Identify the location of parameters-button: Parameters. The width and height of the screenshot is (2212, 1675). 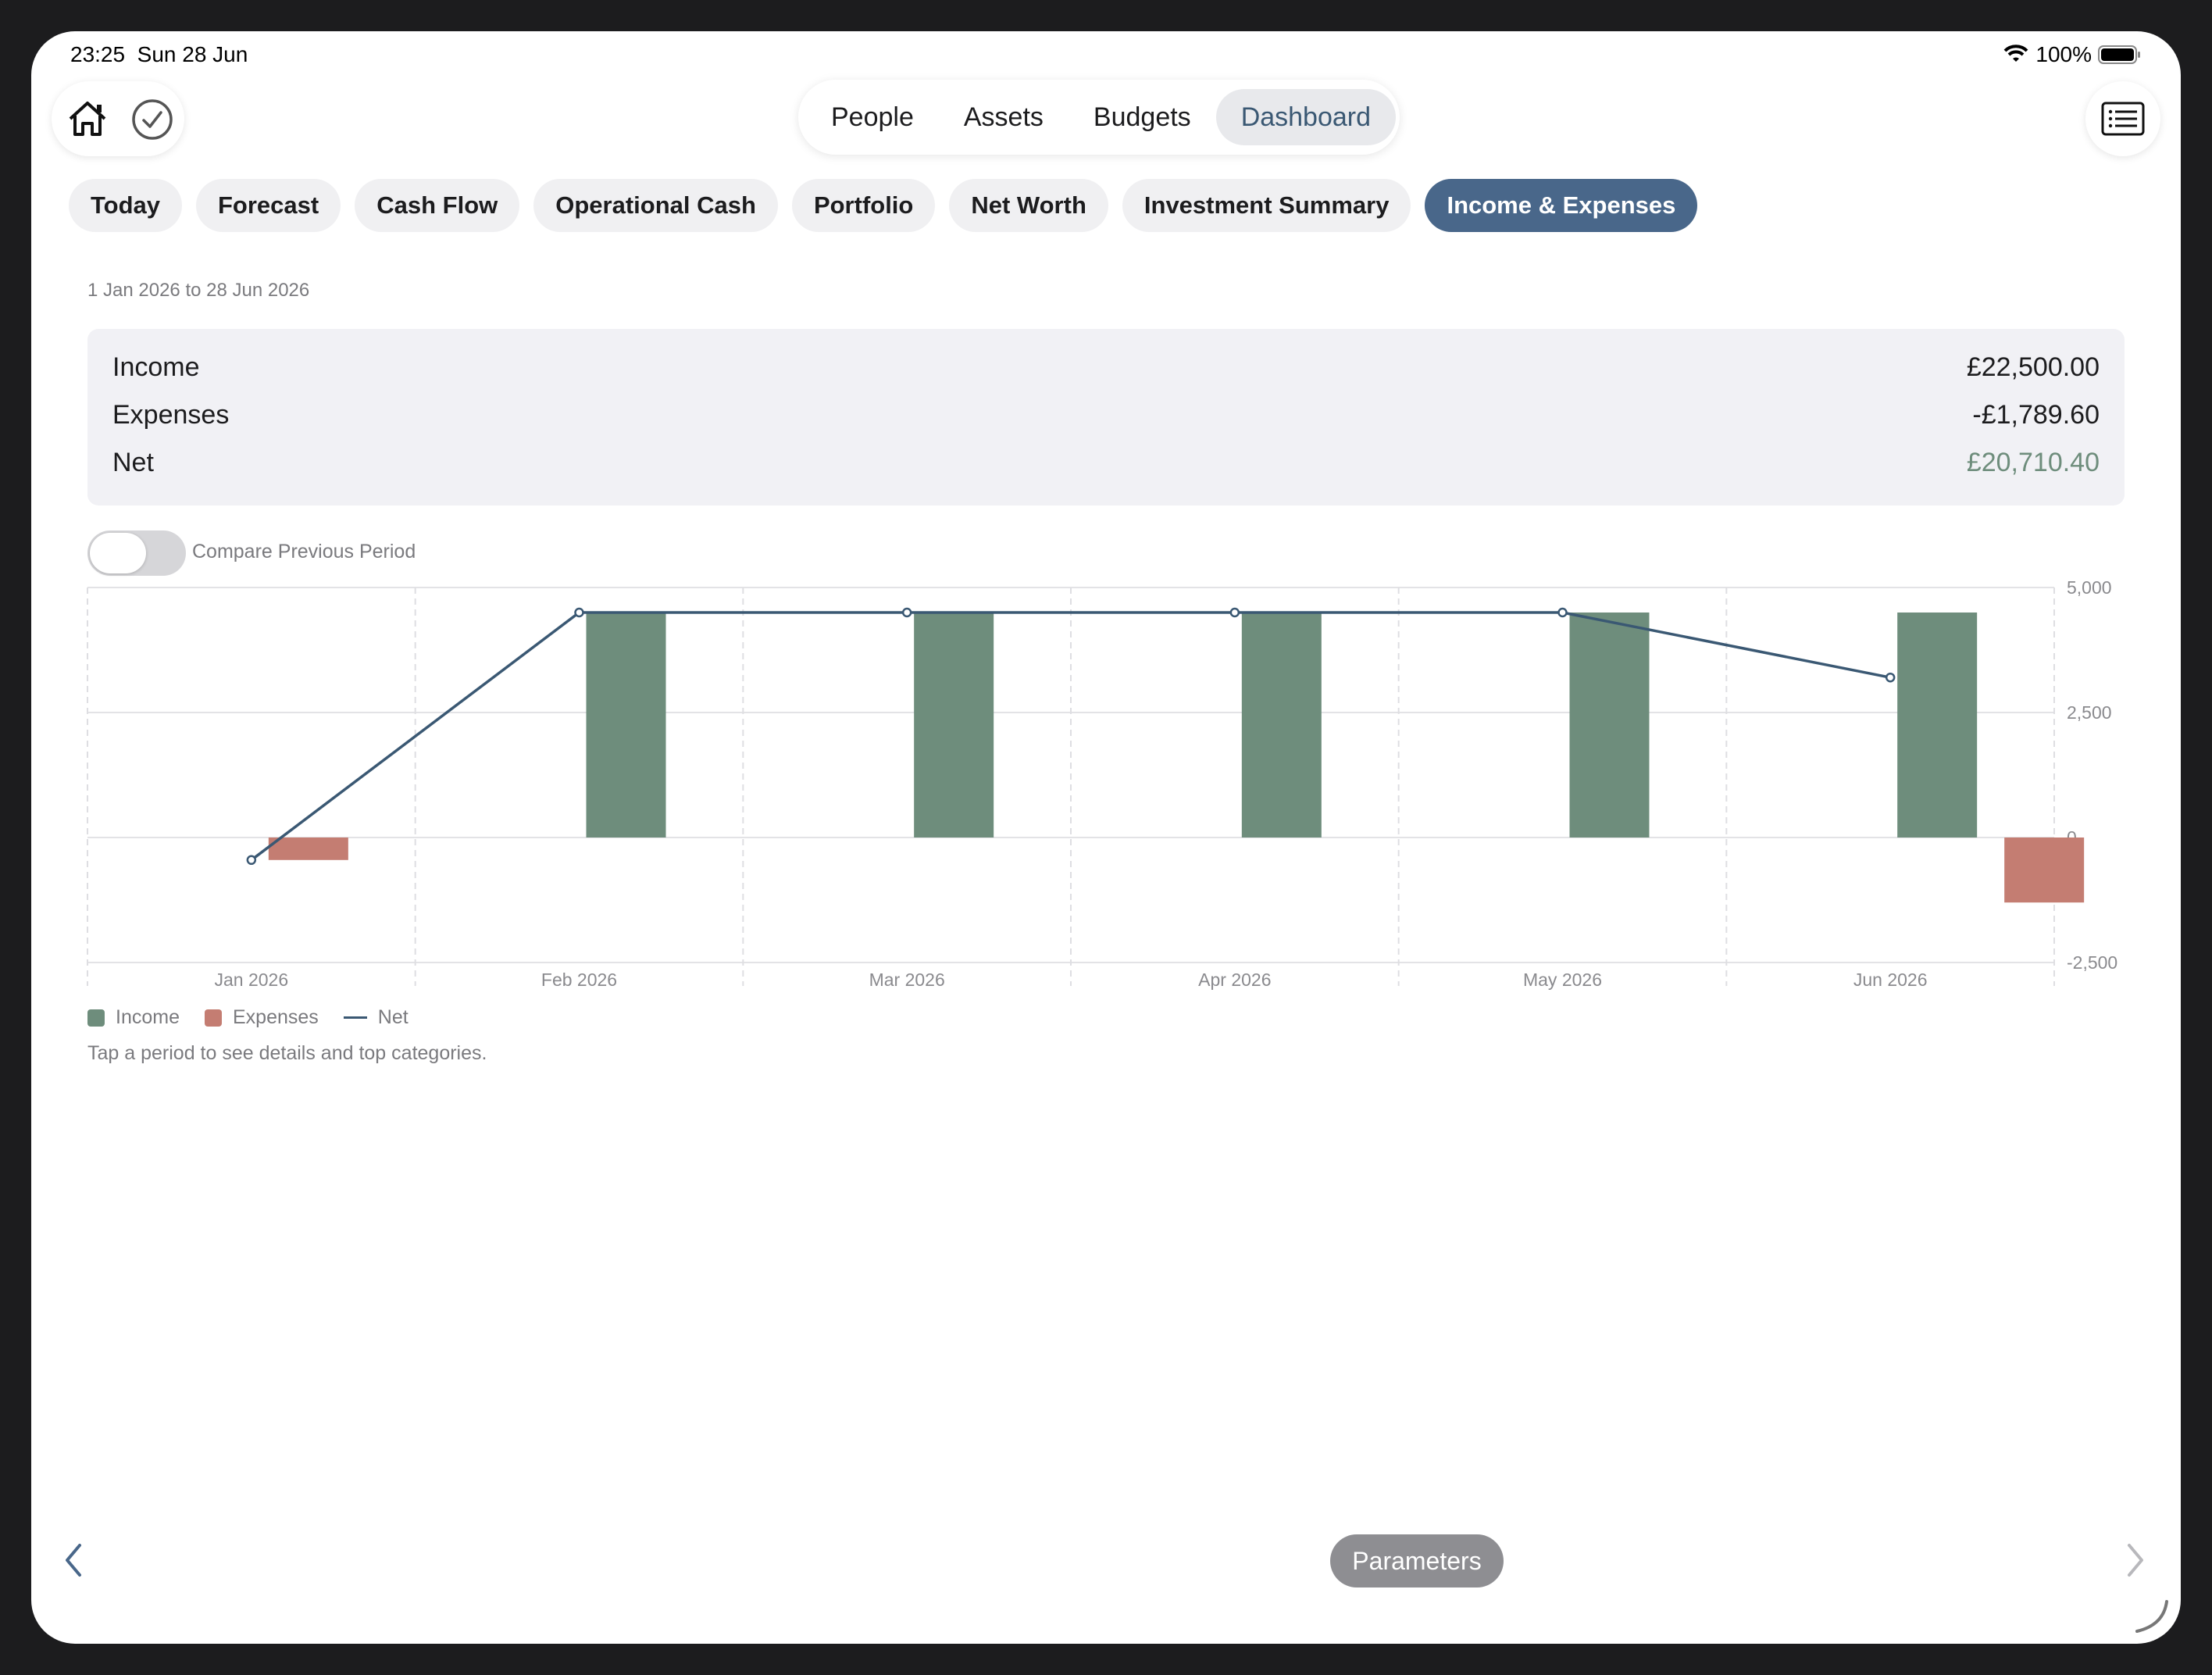
(1417, 1561).